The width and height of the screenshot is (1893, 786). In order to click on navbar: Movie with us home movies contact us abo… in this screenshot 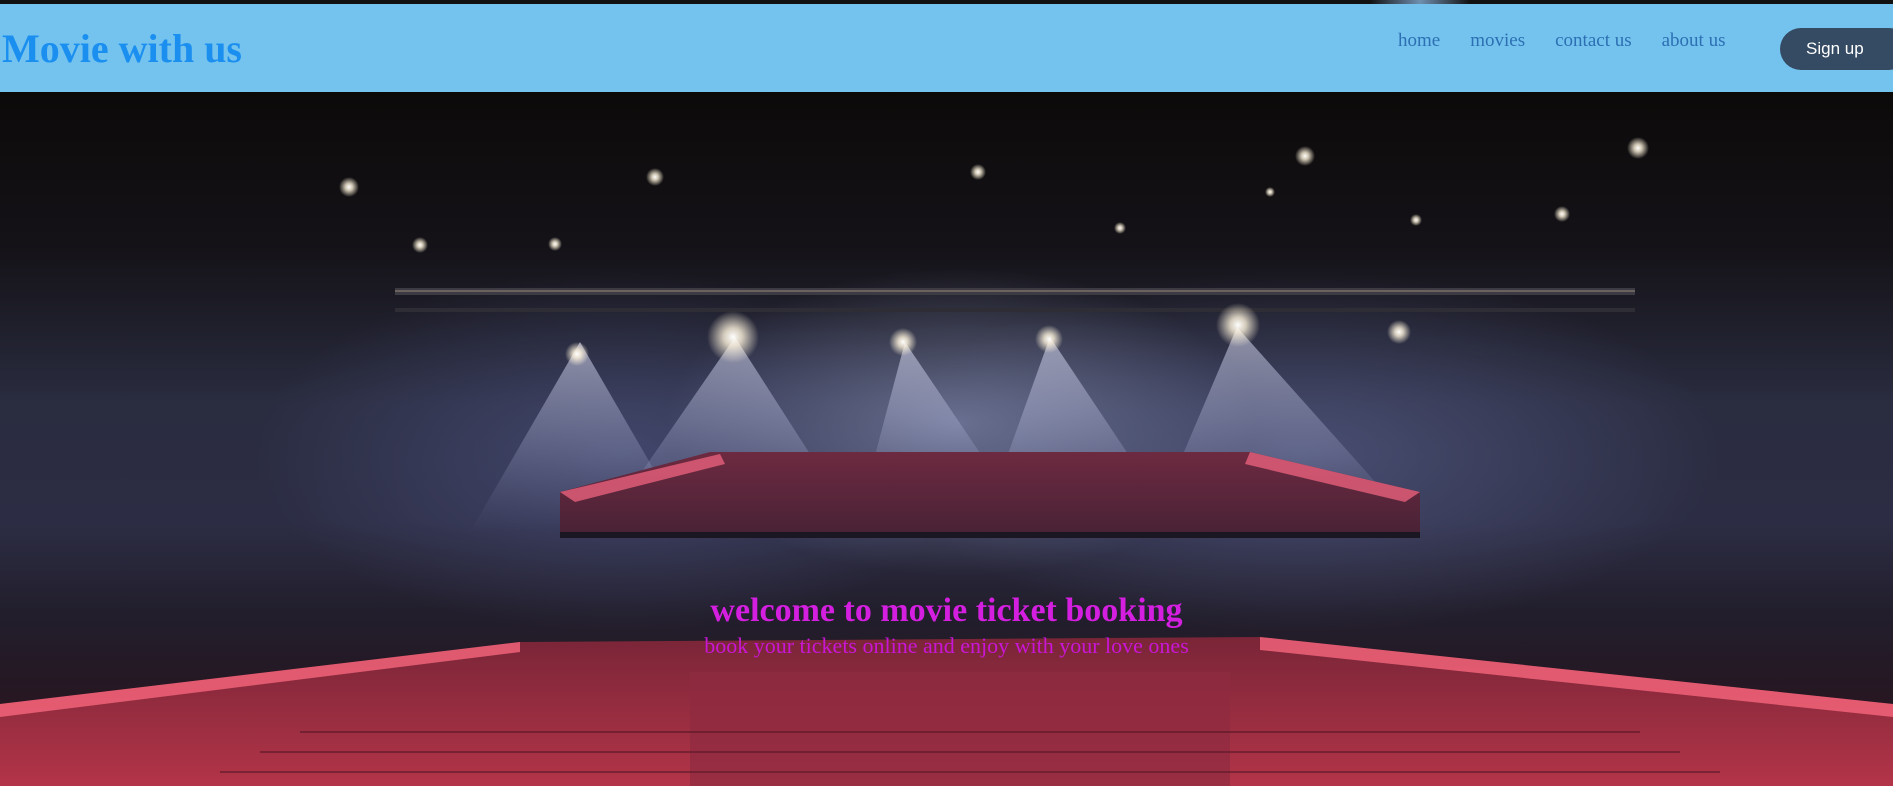, I will do `click(946, 48)`.